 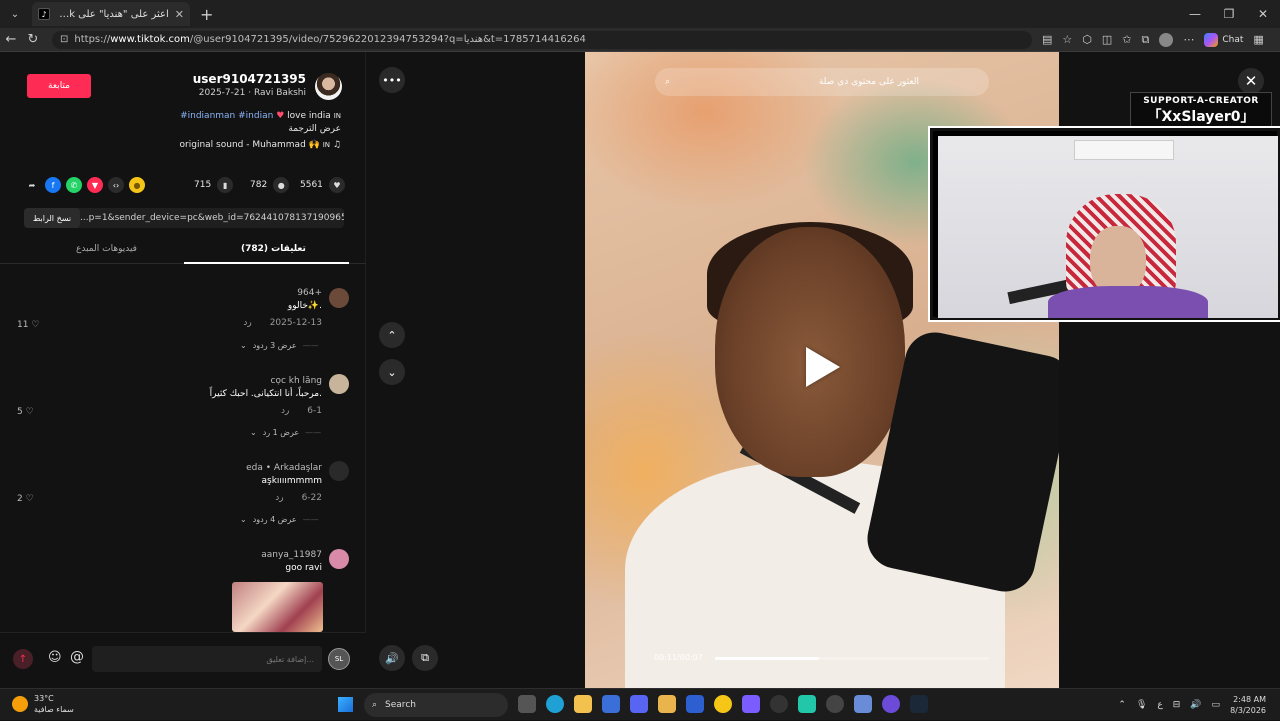 I want to click on previous-video-button: ⌃, so click(x=392, y=335).